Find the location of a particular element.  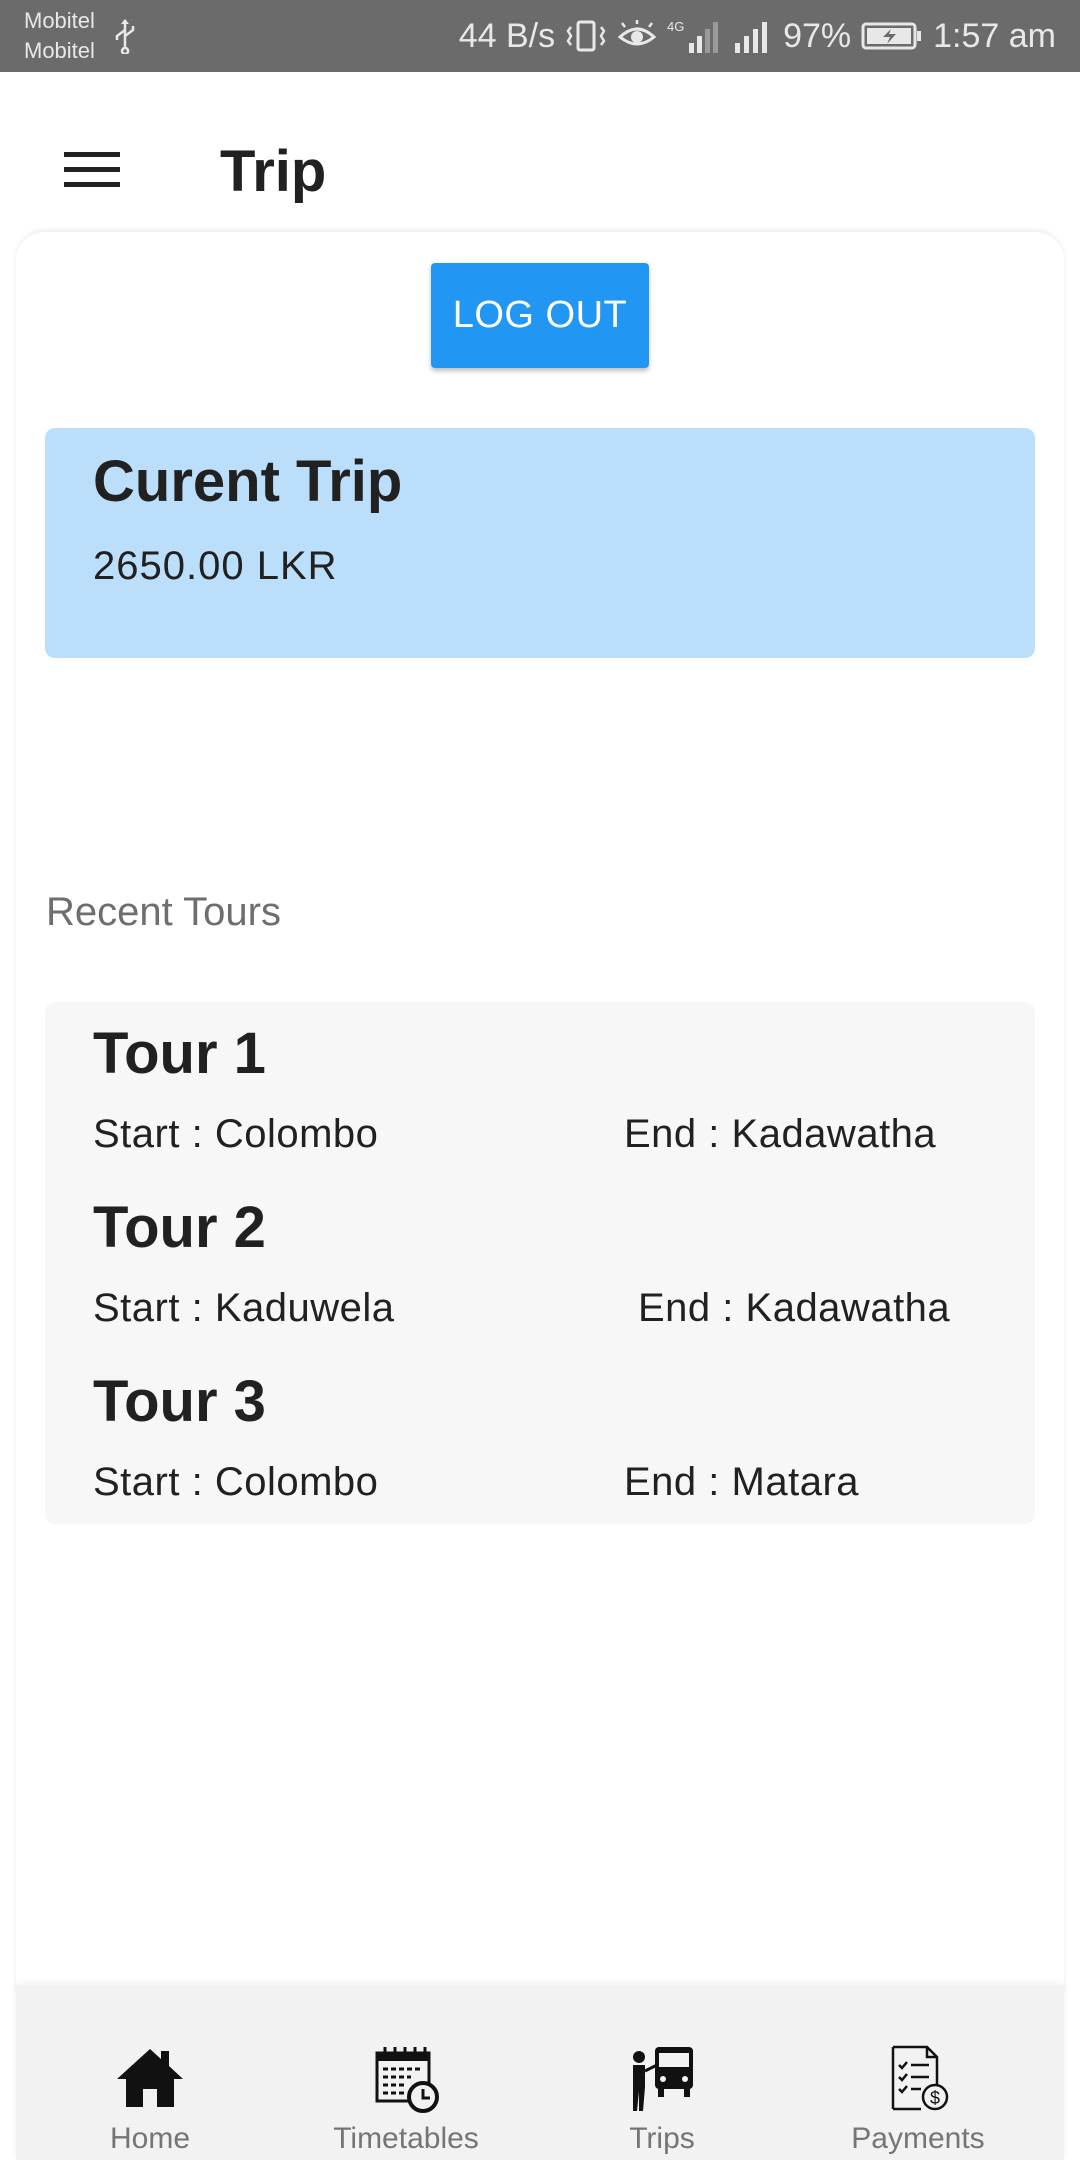

usb-icon is located at coordinates (125, 36).